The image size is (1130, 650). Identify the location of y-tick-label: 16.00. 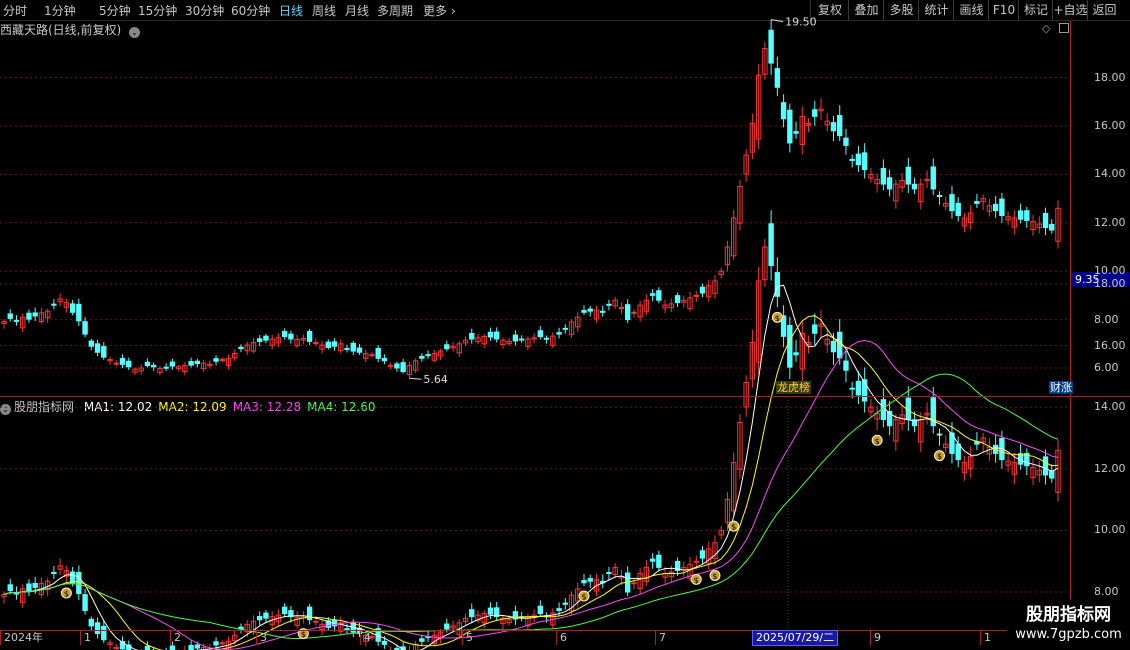
(1110, 345).